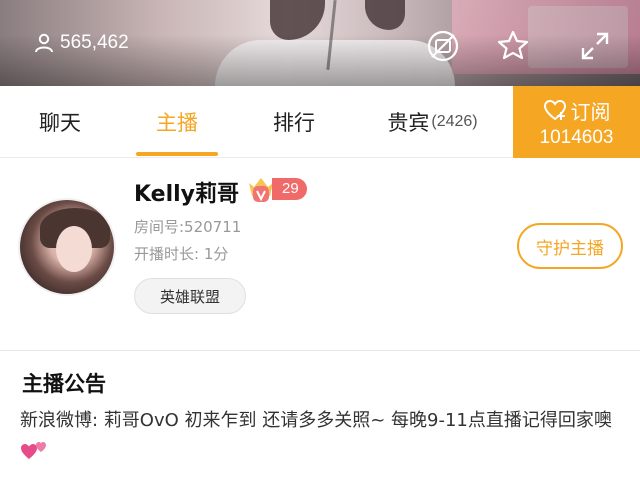  Describe the element at coordinates (188, 227) in the screenshot. I see `room-id: 房间号:520711` at that location.